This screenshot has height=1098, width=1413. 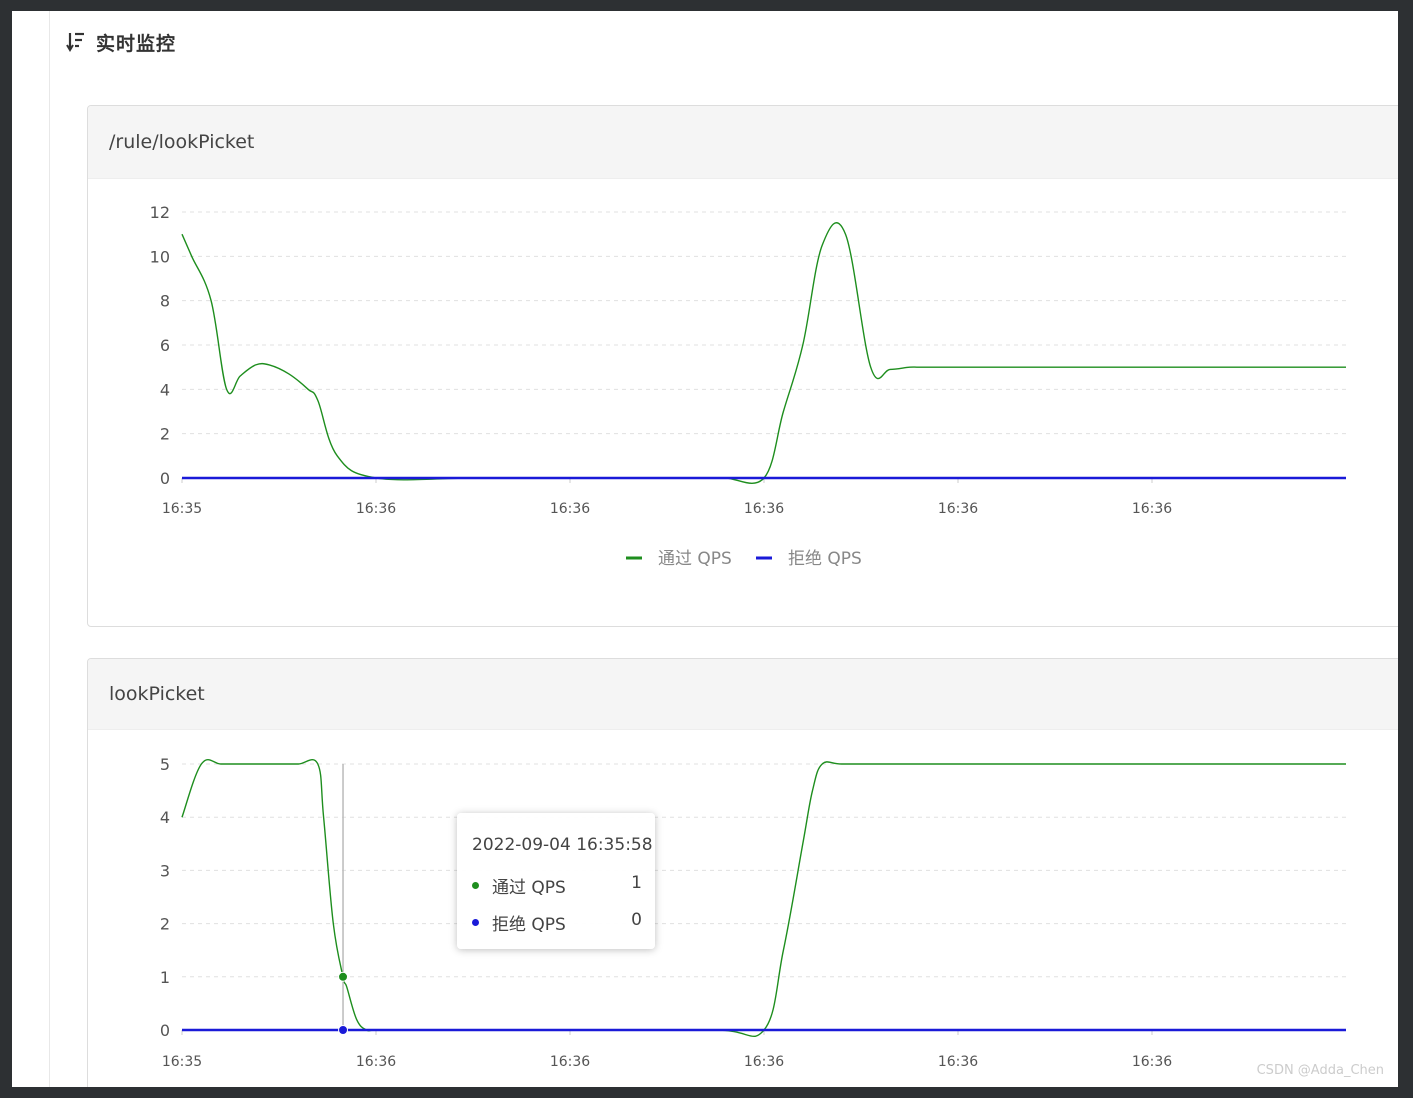 I want to click on sort-desc-icon, so click(x=75, y=42).